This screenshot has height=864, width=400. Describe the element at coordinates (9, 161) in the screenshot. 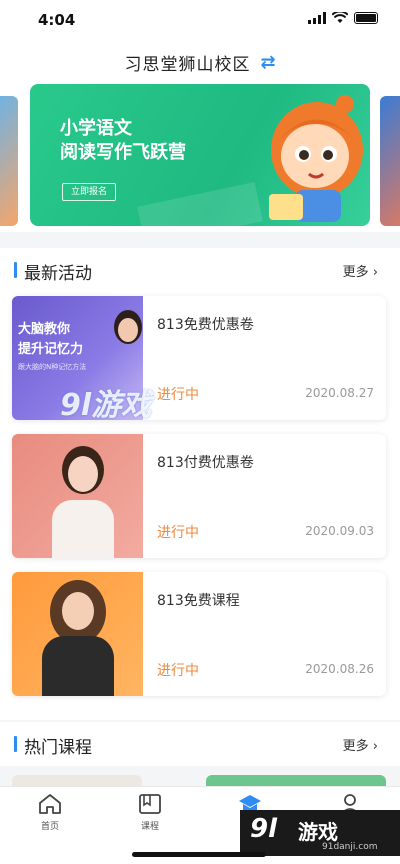

I see `banner-prev-slide` at that location.